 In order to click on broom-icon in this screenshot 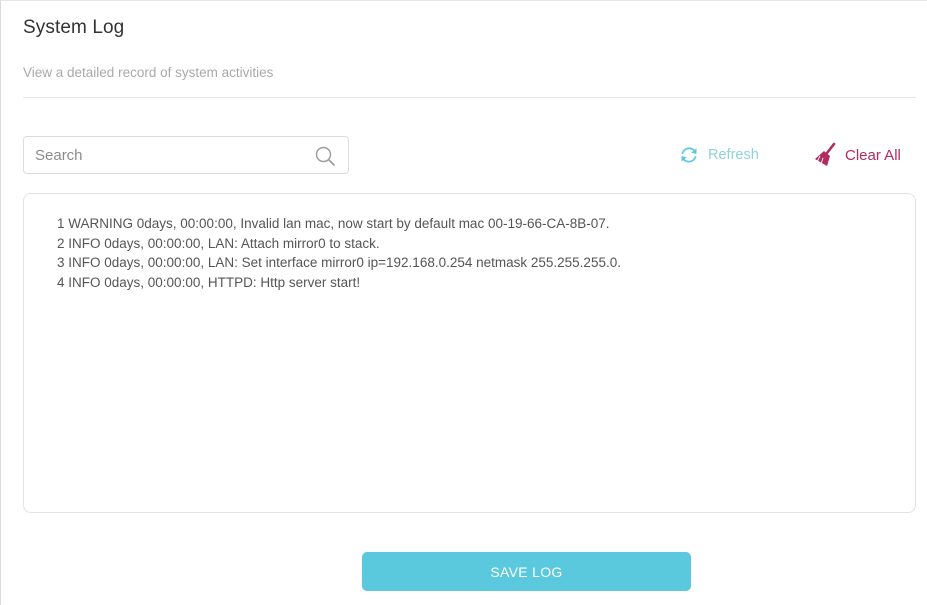, I will do `click(825, 154)`.